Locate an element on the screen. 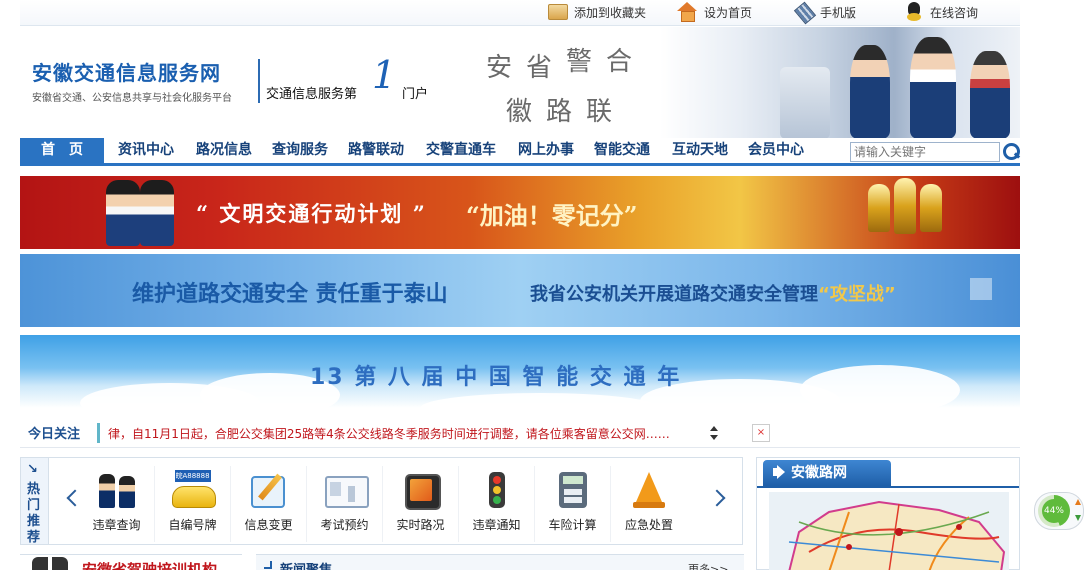  hot-item-exam-booking: 考试预约 is located at coordinates (345, 504).